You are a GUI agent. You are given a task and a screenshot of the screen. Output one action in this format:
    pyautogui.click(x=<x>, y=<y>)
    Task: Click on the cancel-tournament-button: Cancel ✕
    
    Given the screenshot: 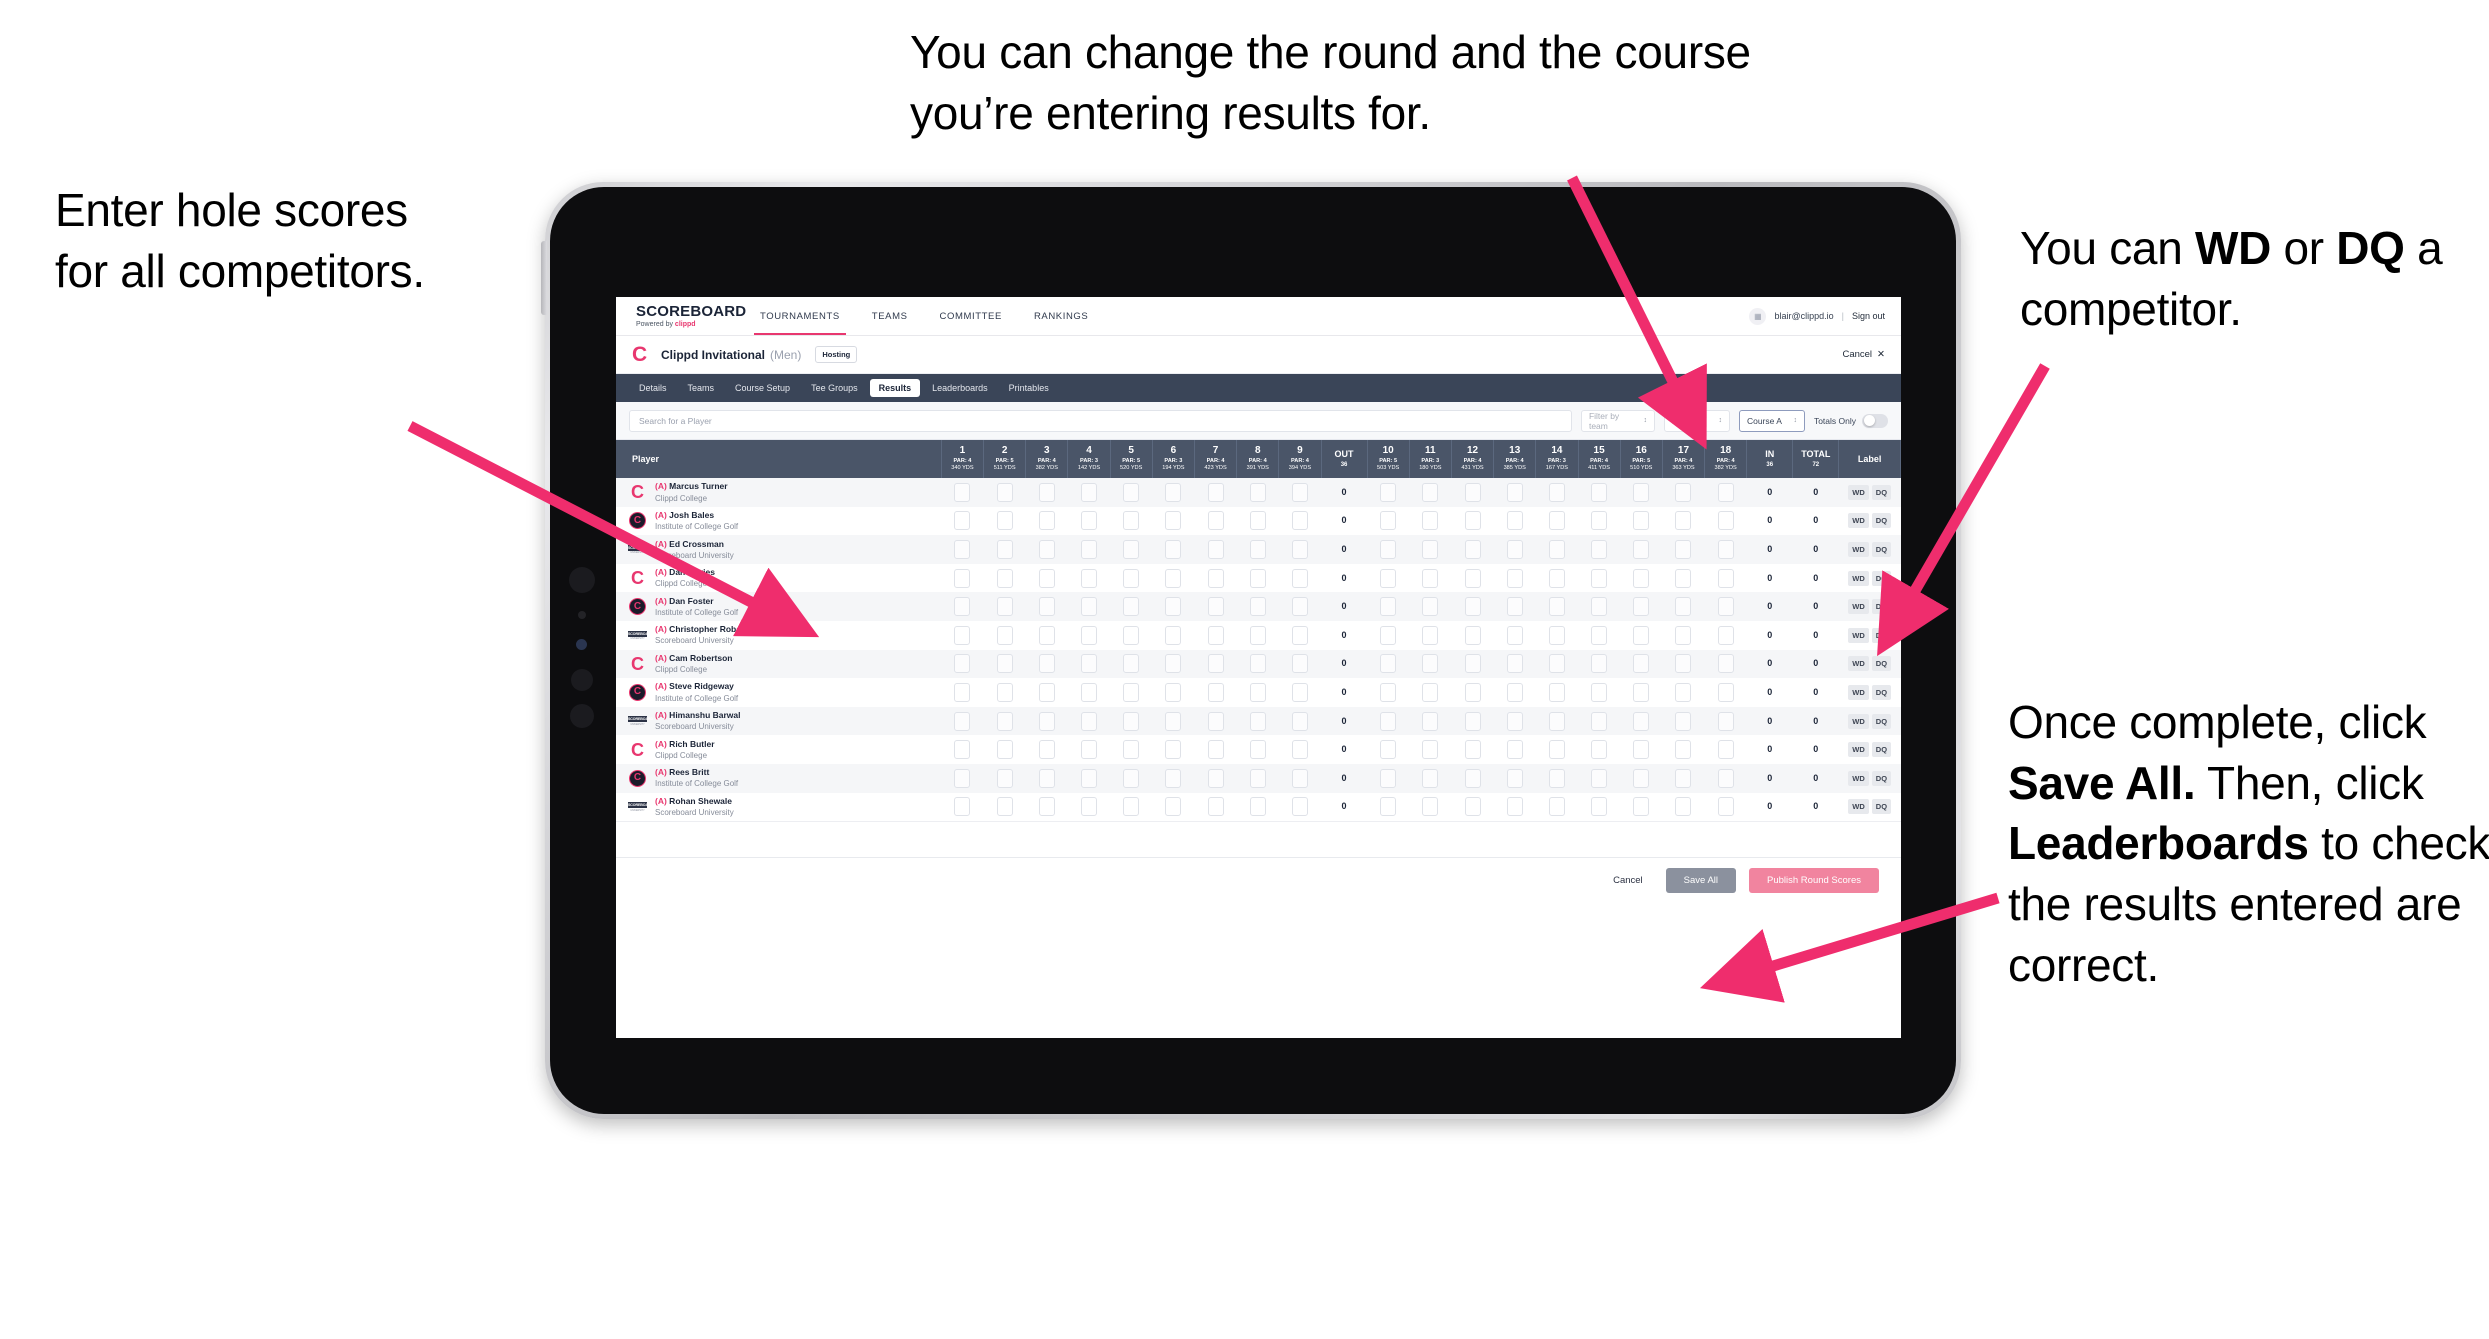 What is the action you would take?
    pyautogui.click(x=1863, y=354)
    